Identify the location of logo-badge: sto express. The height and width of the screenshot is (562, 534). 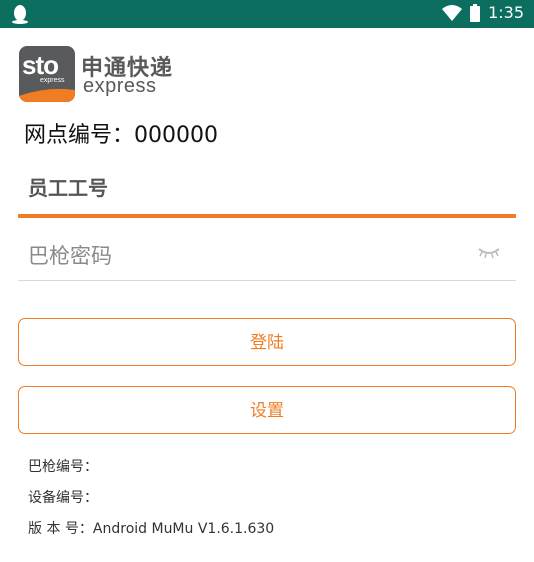
(47, 74).